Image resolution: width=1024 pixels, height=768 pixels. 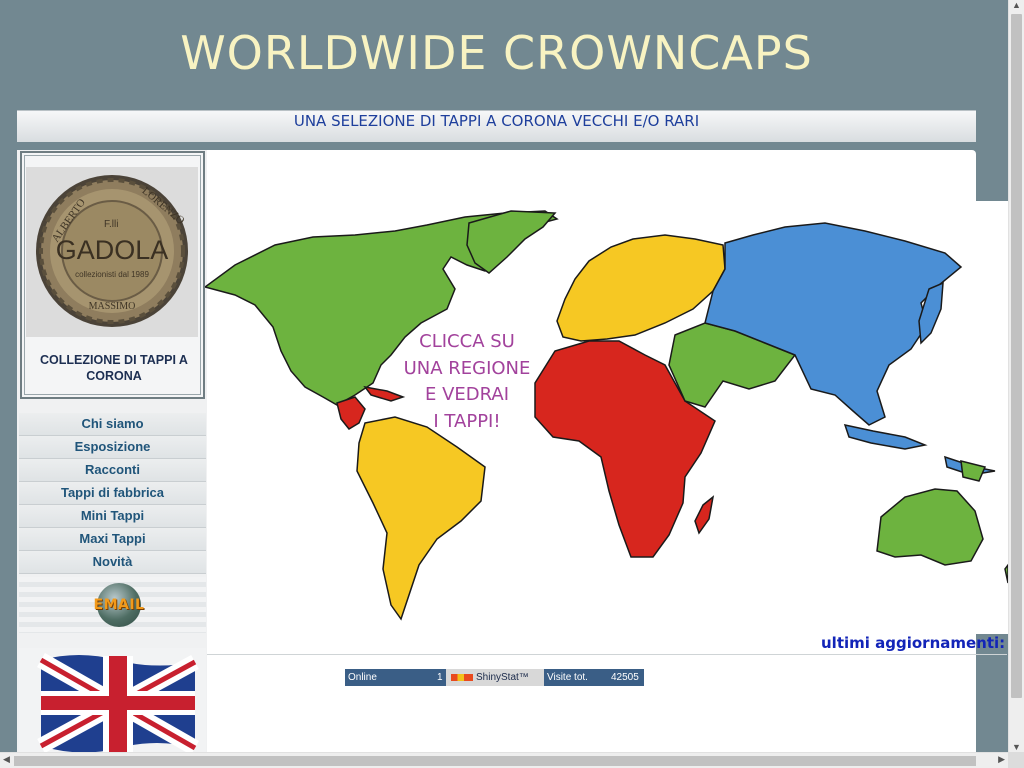 What do you see at coordinates (502, 677) in the screenshot?
I see `counter-brand-label: ShinyStat™` at bounding box center [502, 677].